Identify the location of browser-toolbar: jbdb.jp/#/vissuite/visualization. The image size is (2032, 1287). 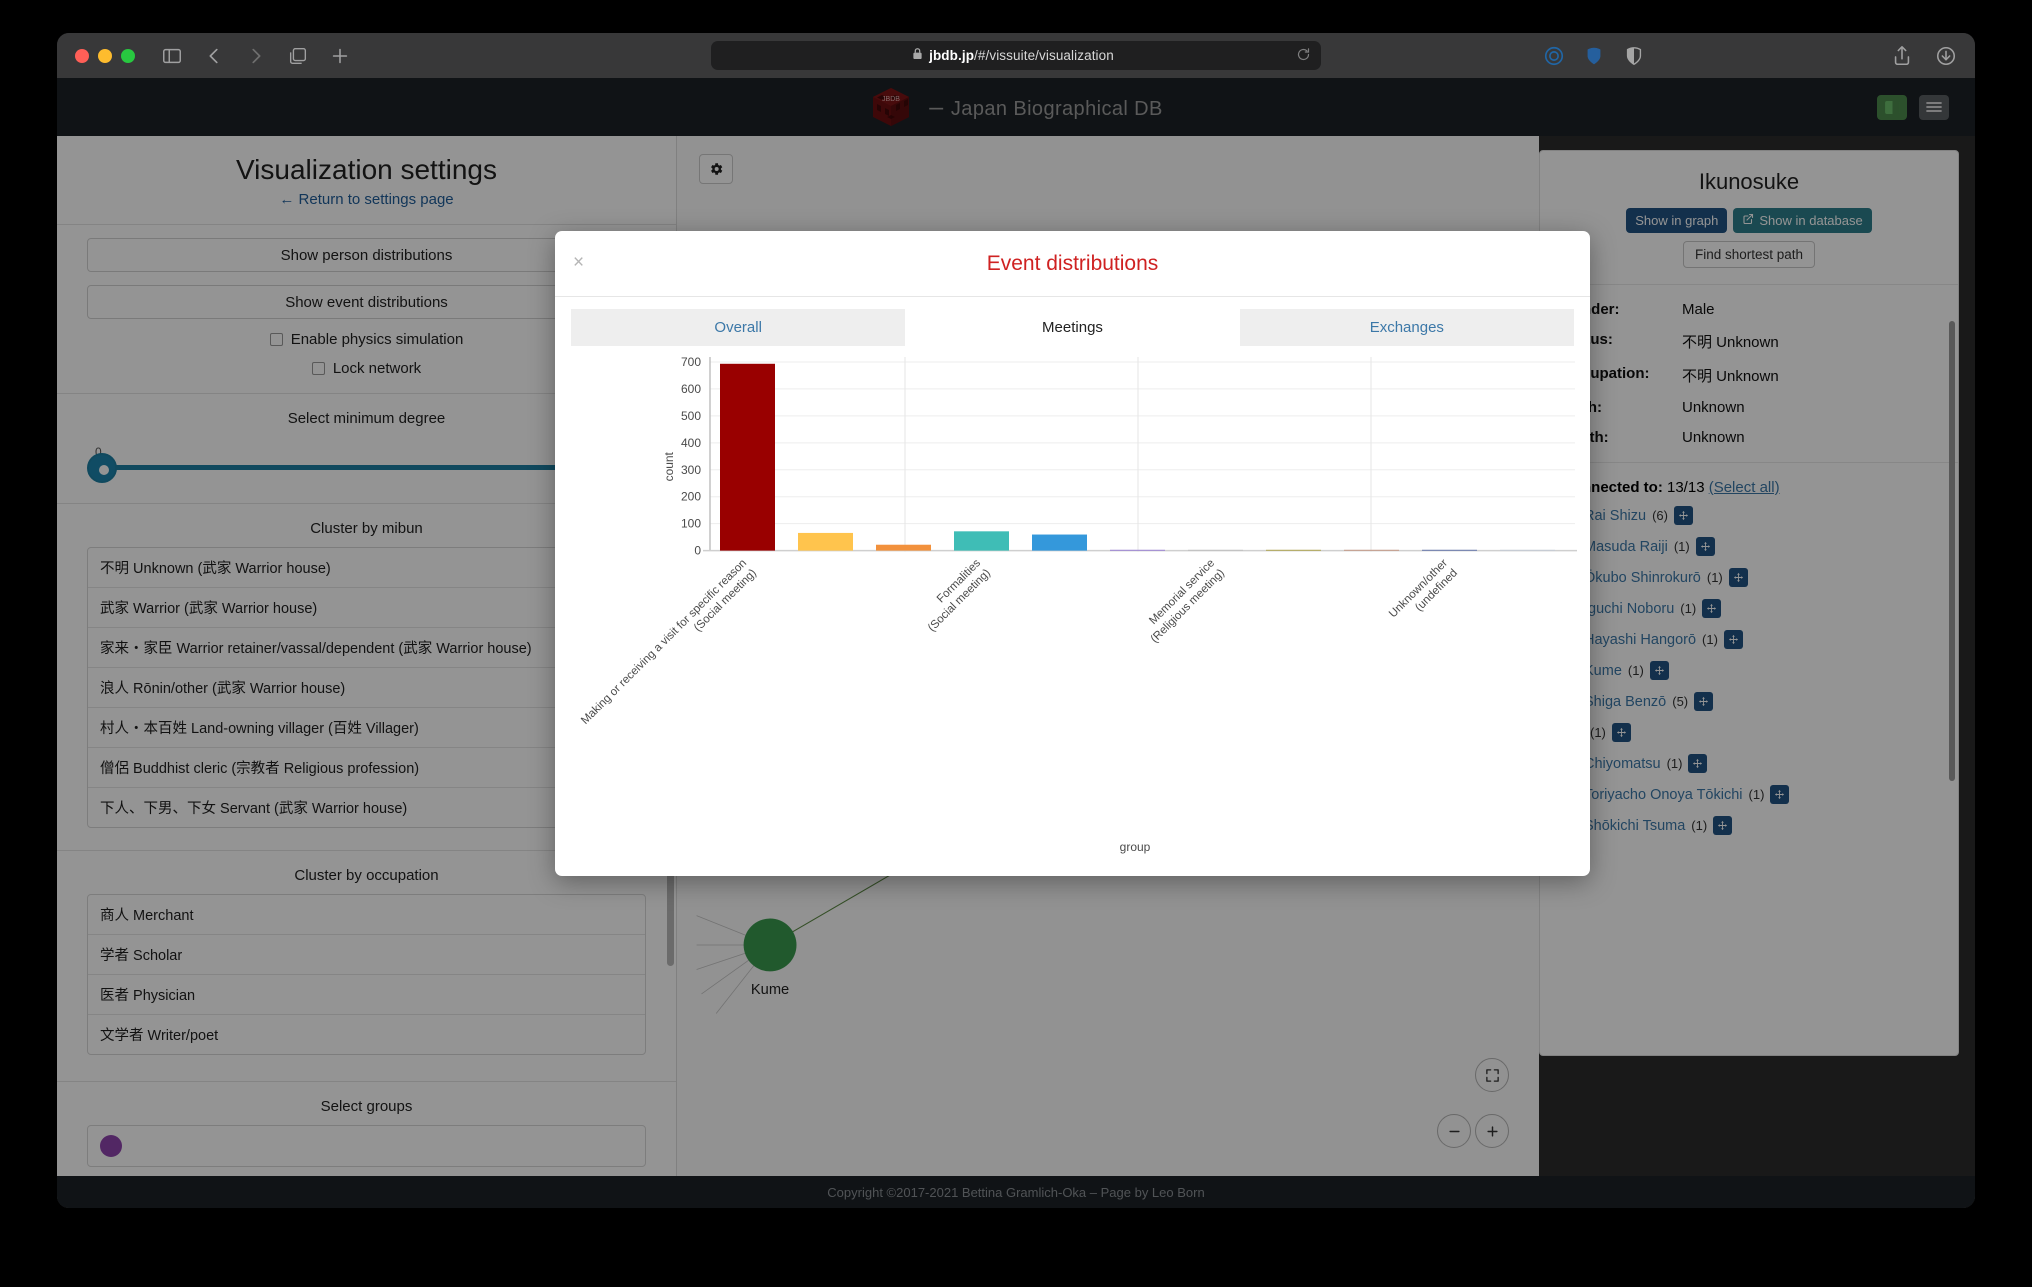
(1016, 55).